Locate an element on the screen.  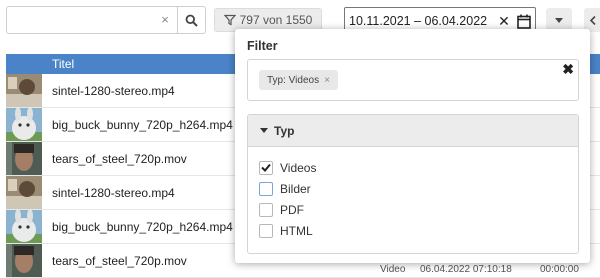
option-label: Bilder is located at coordinates (295, 188).